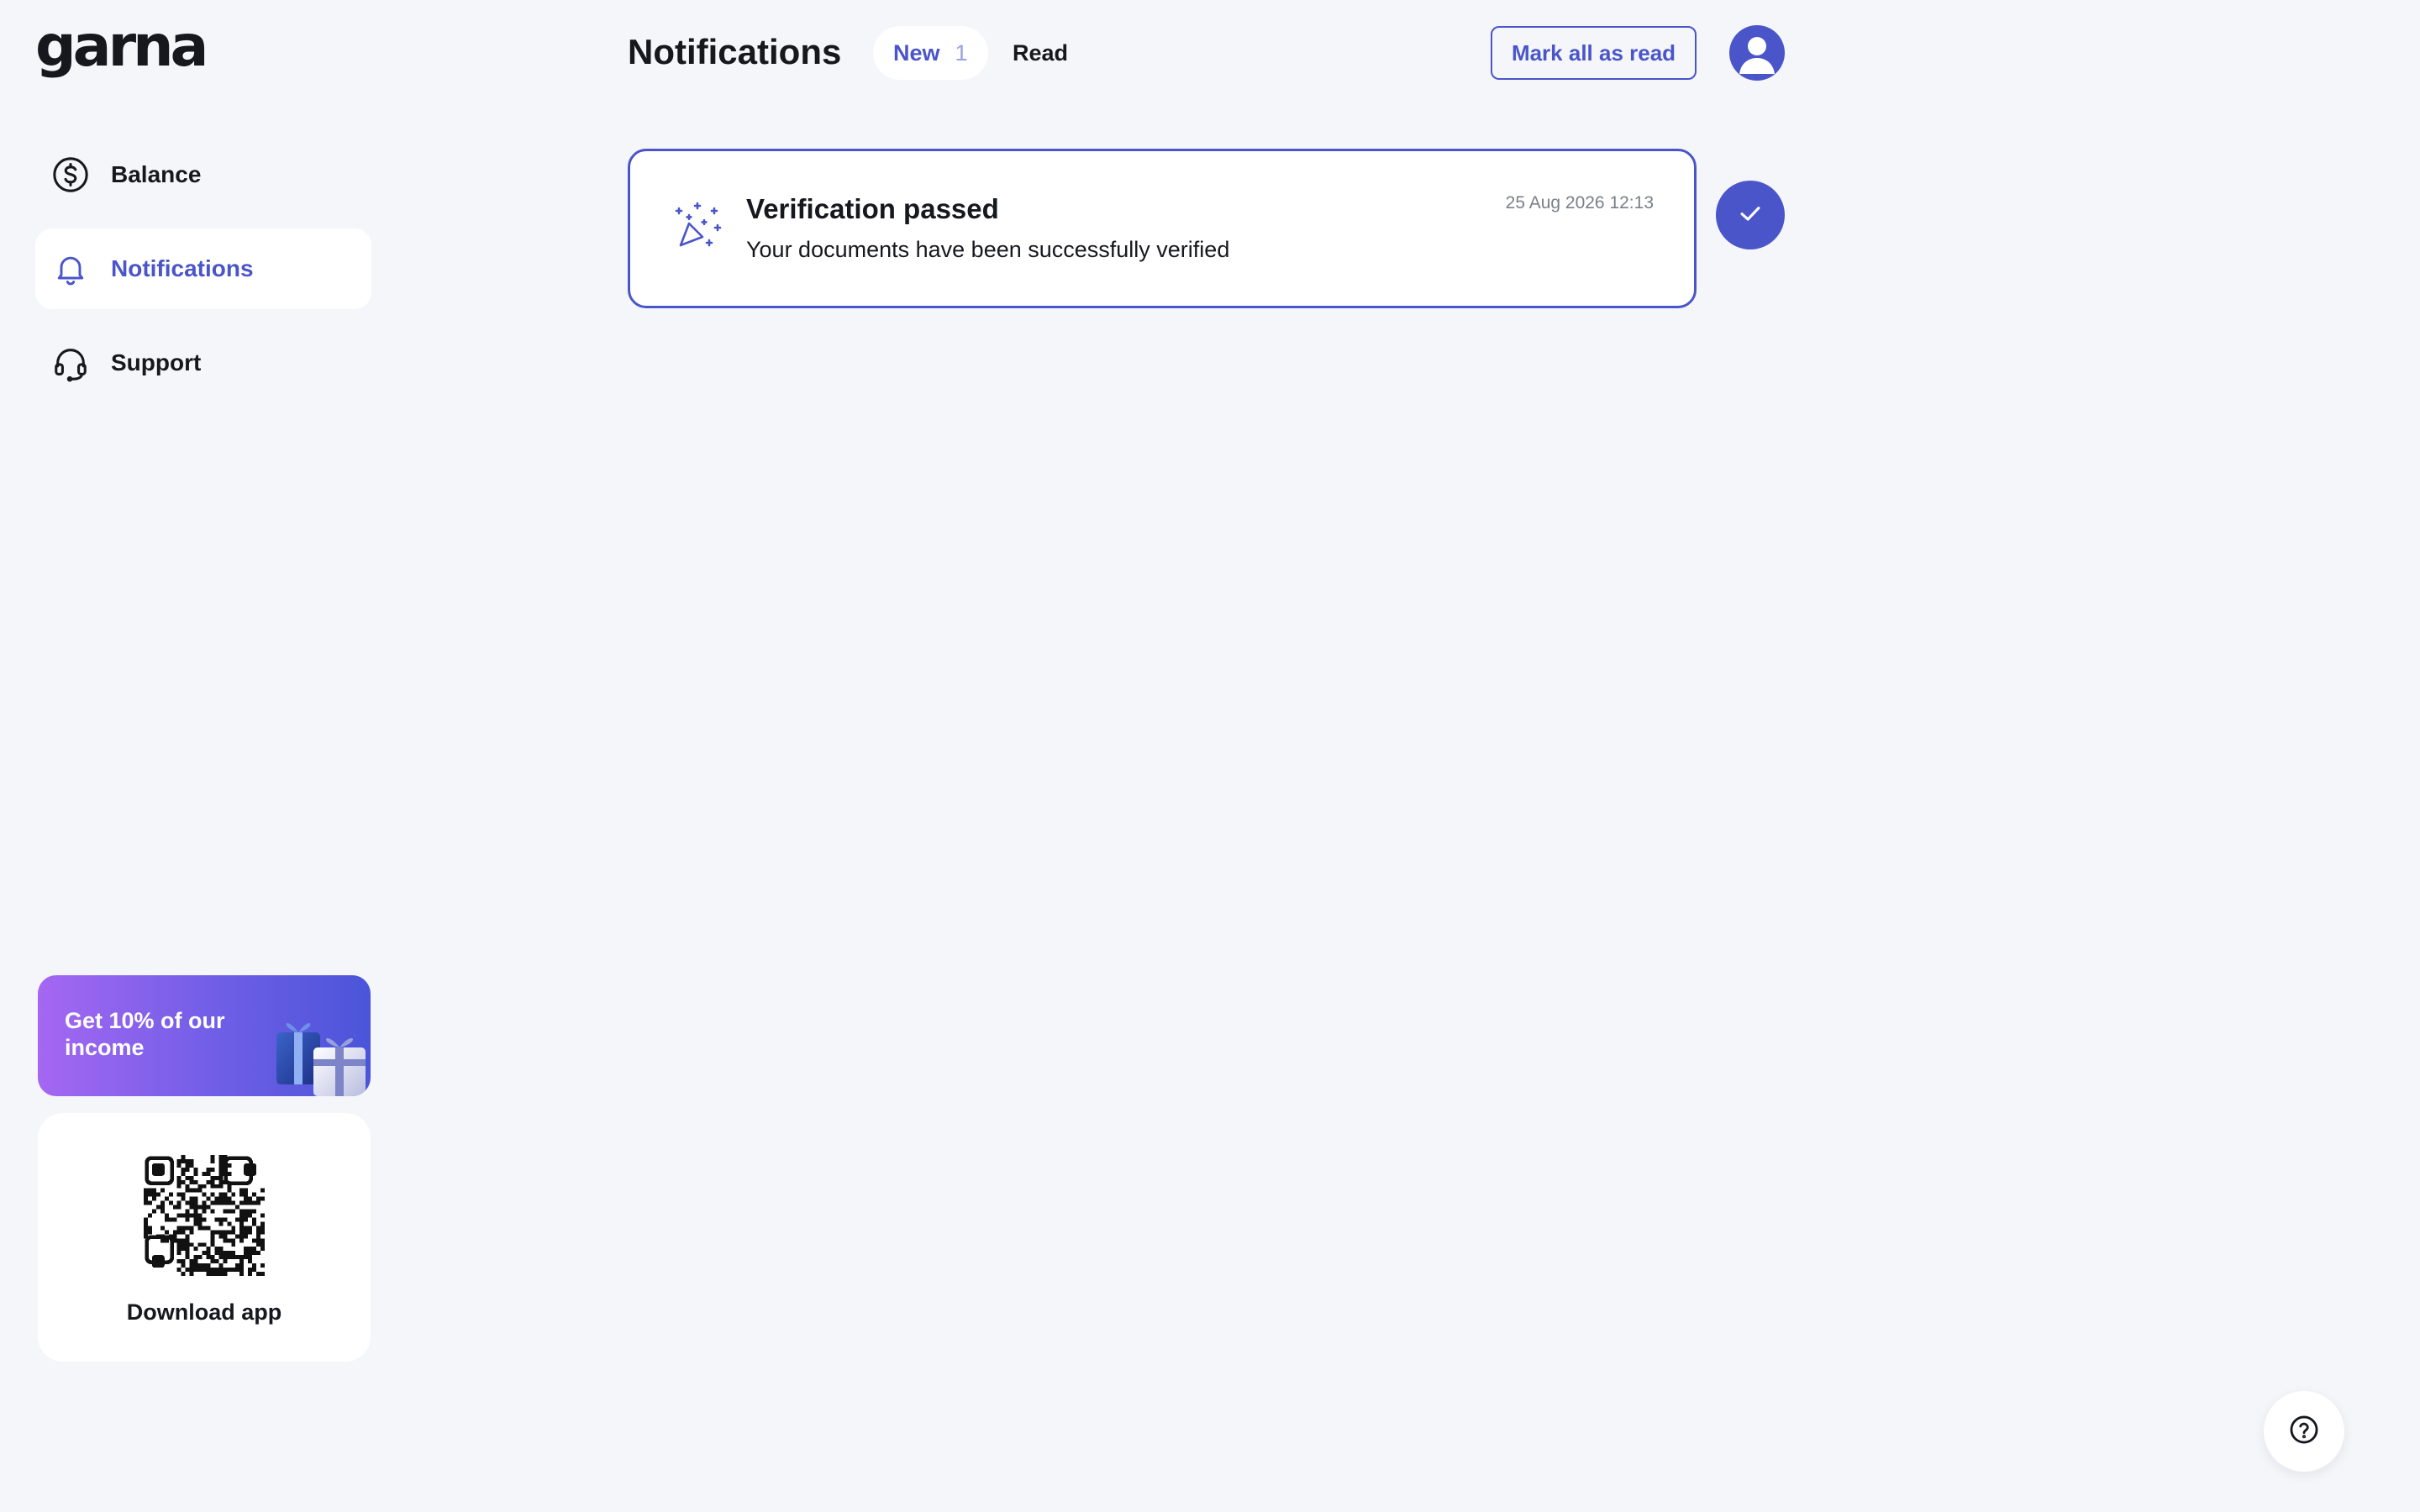 The image size is (2420, 1512). I want to click on headset-icon, so click(70, 363).